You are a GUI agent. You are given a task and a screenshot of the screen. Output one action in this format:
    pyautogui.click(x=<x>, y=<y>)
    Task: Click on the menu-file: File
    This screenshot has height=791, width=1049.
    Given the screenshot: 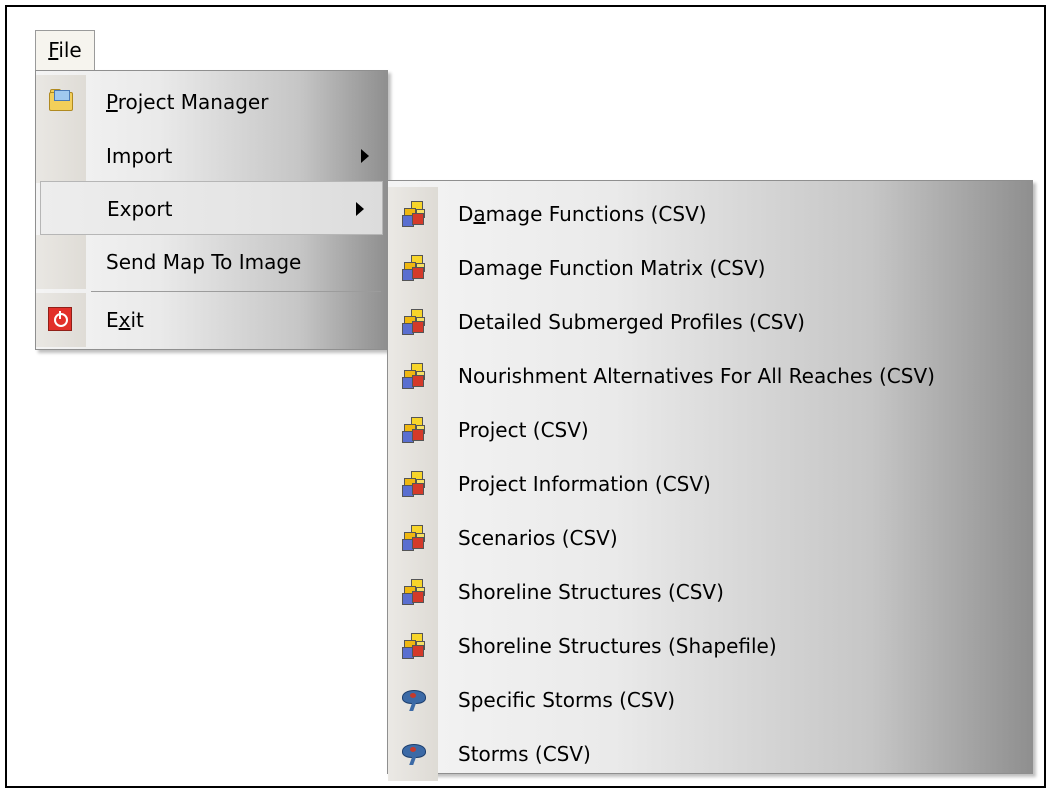 What is the action you would take?
    pyautogui.click(x=65, y=50)
    